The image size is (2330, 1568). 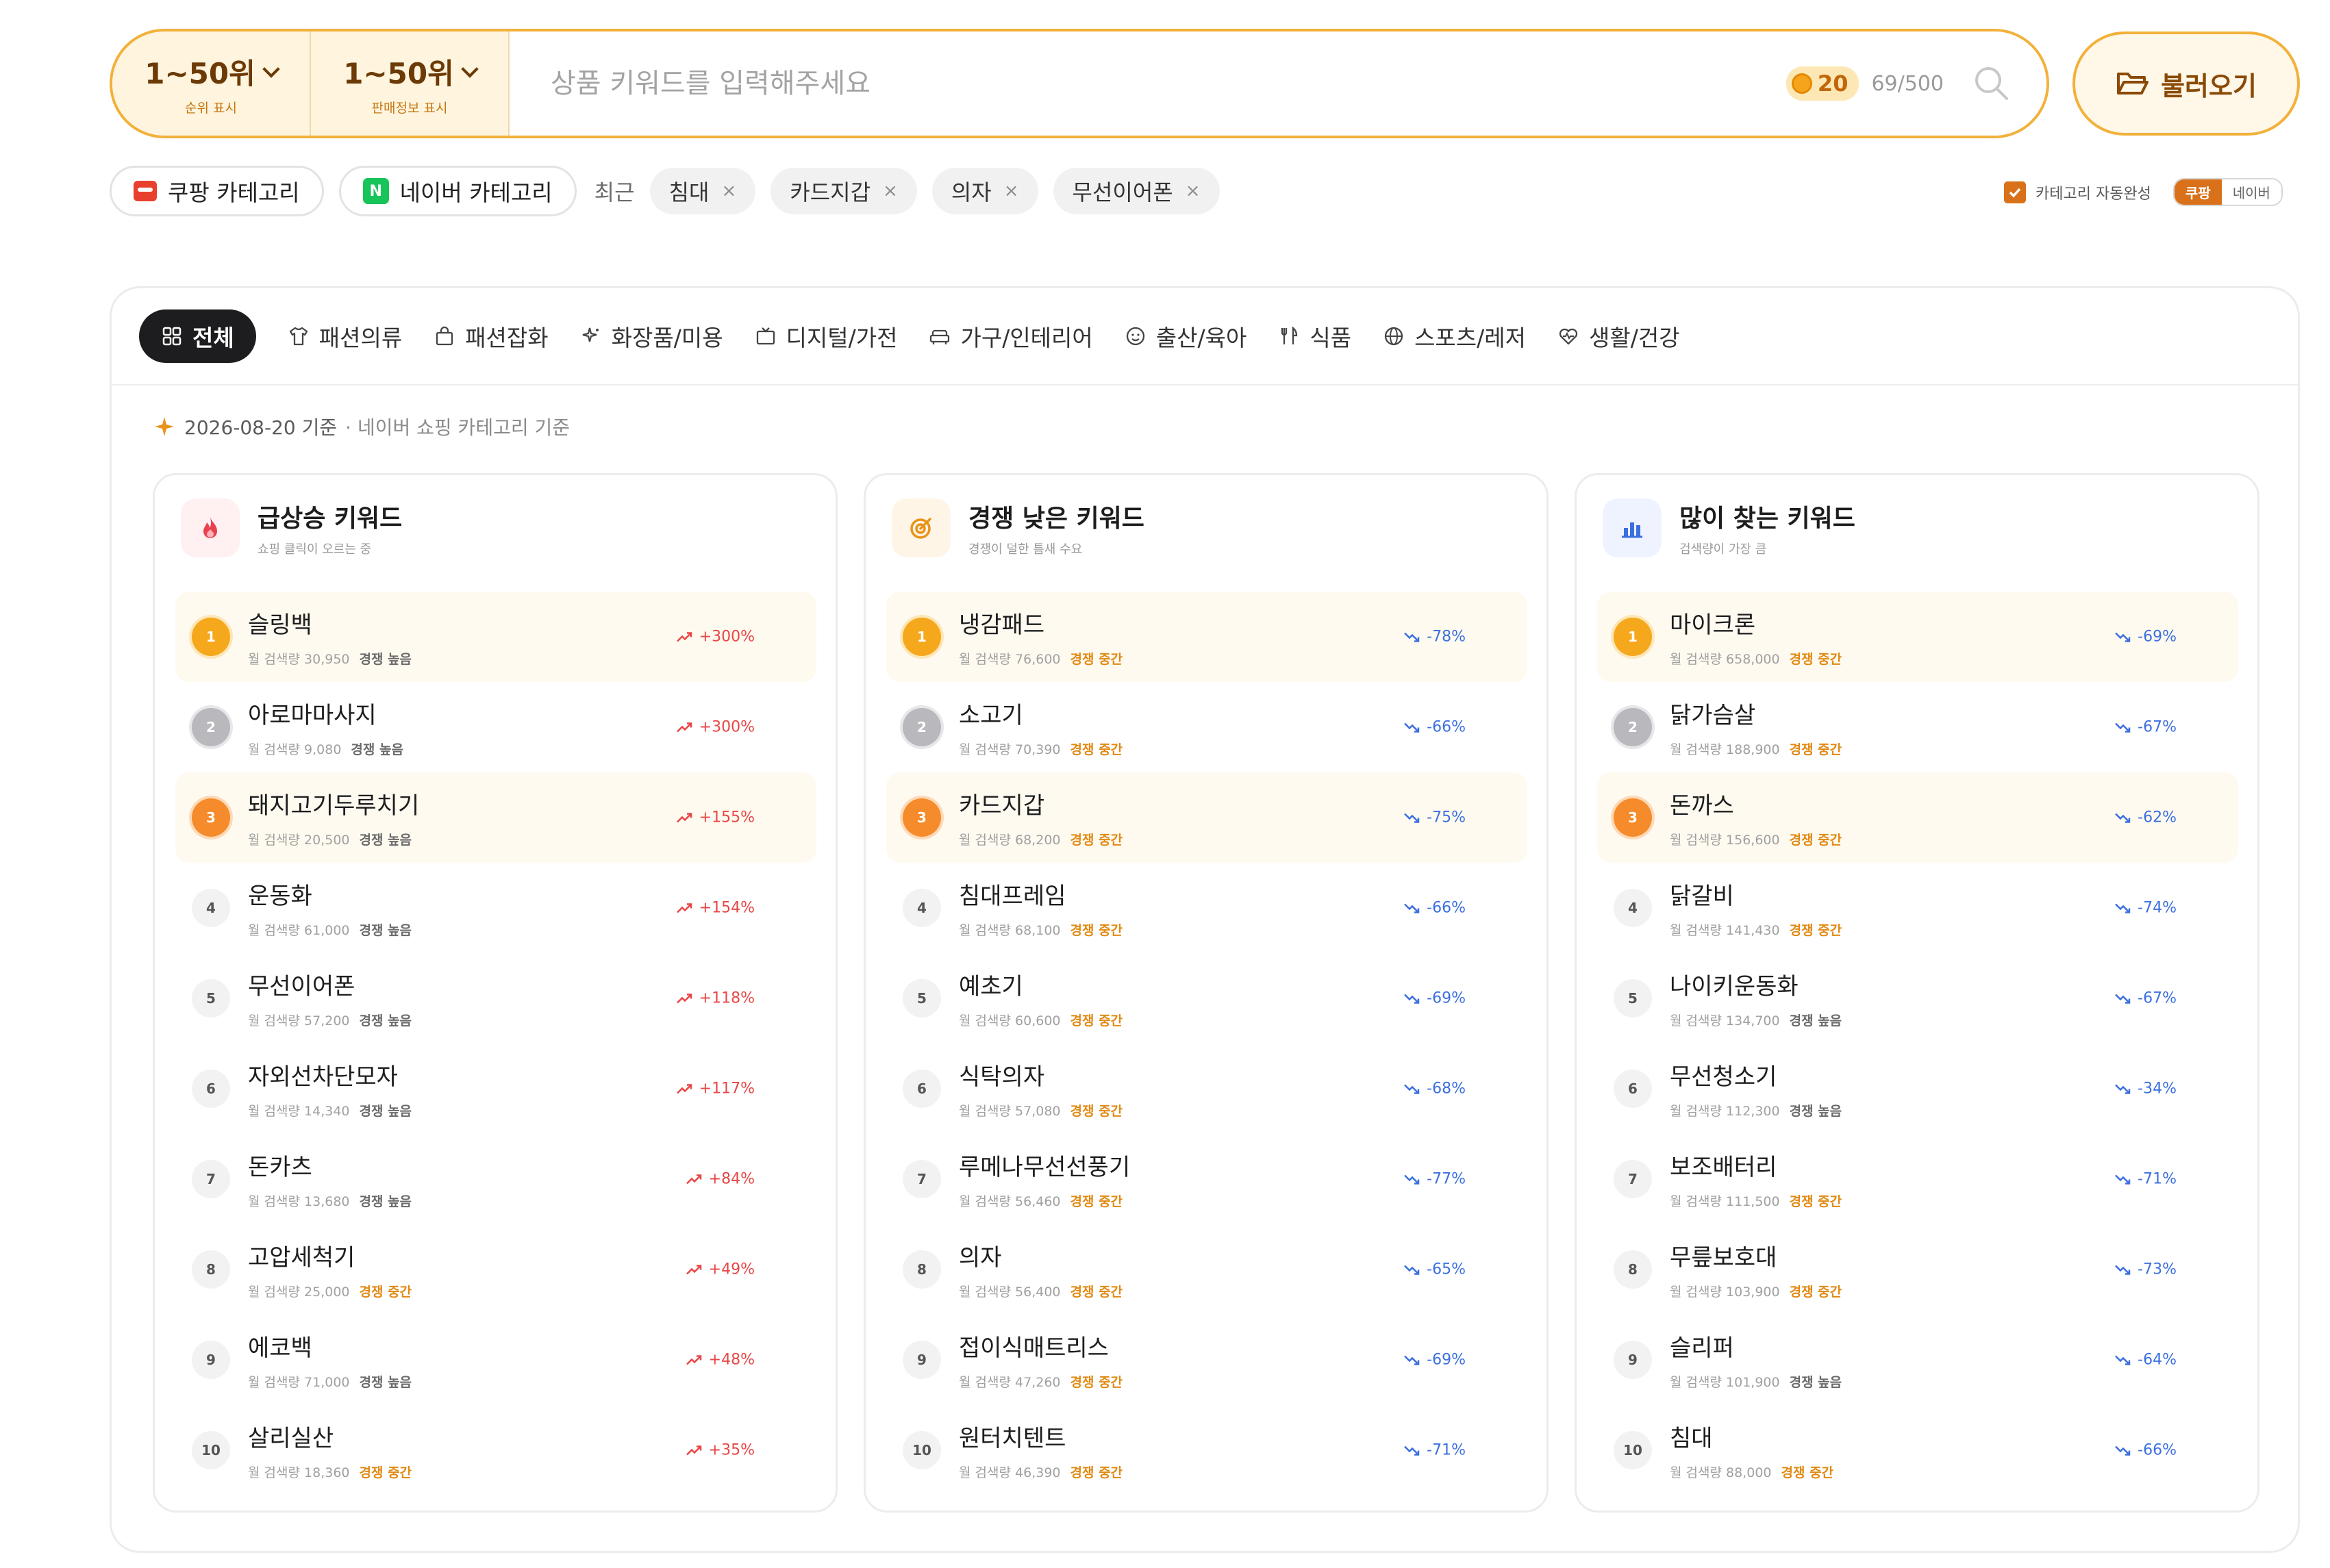 What do you see at coordinates (1207, 908) in the screenshot?
I see `keyword-row: 4 침대프레임 월 검색량 68,100 경쟁 중간 -66%` at bounding box center [1207, 908].